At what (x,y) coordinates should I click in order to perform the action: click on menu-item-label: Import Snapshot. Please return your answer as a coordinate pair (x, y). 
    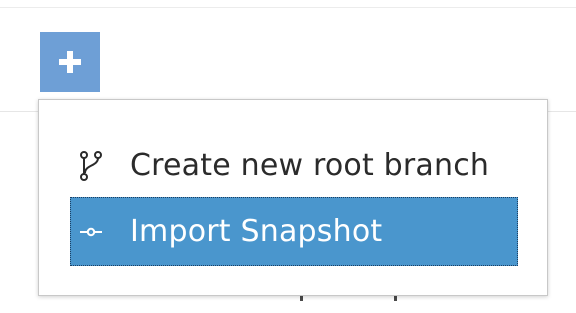
    Looking at the image, I should click on (256, 231).